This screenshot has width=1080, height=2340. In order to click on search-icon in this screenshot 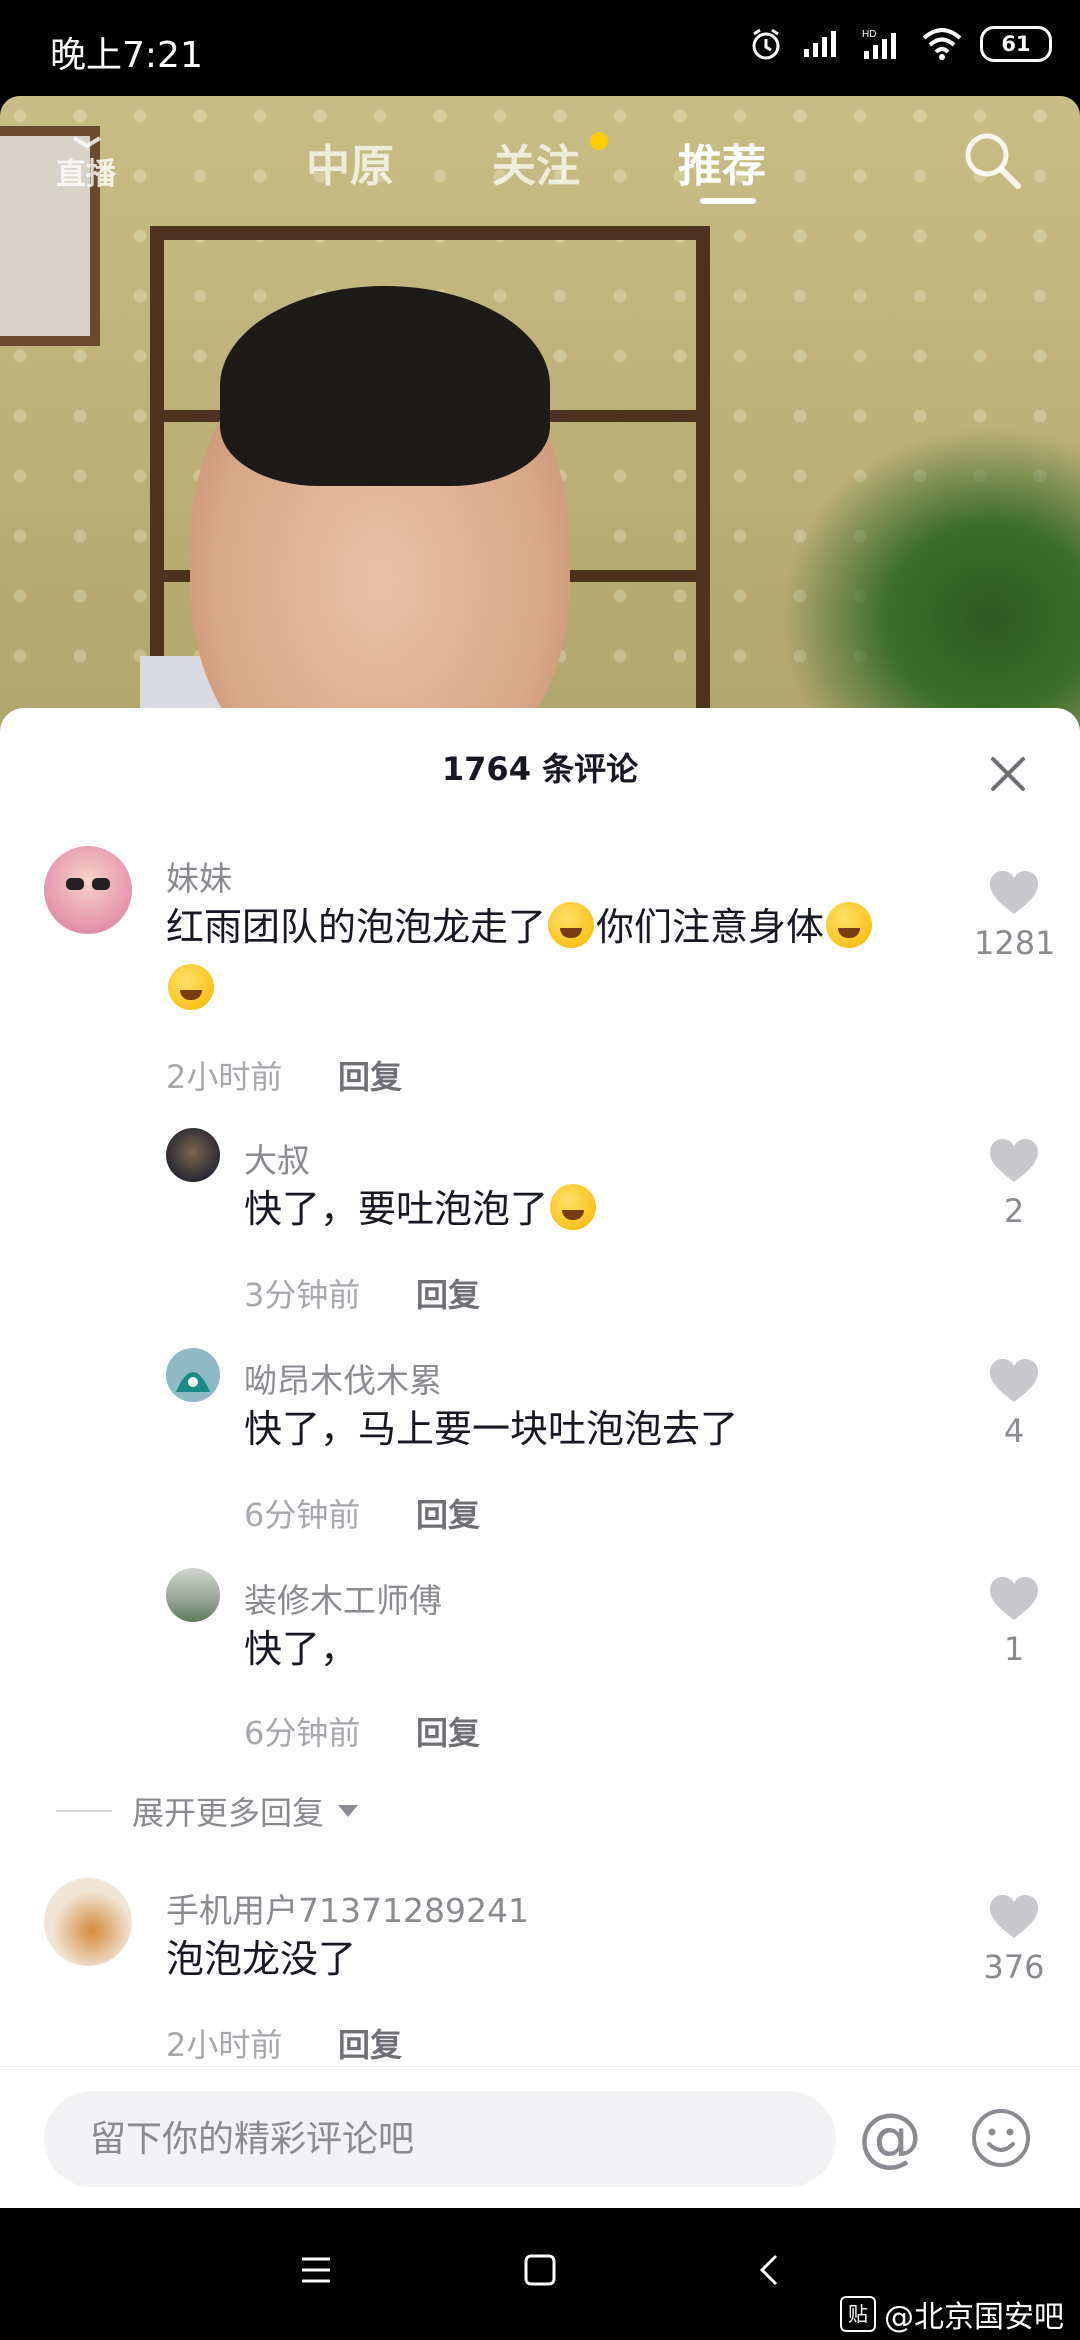, I will do `click(993, 161)`.